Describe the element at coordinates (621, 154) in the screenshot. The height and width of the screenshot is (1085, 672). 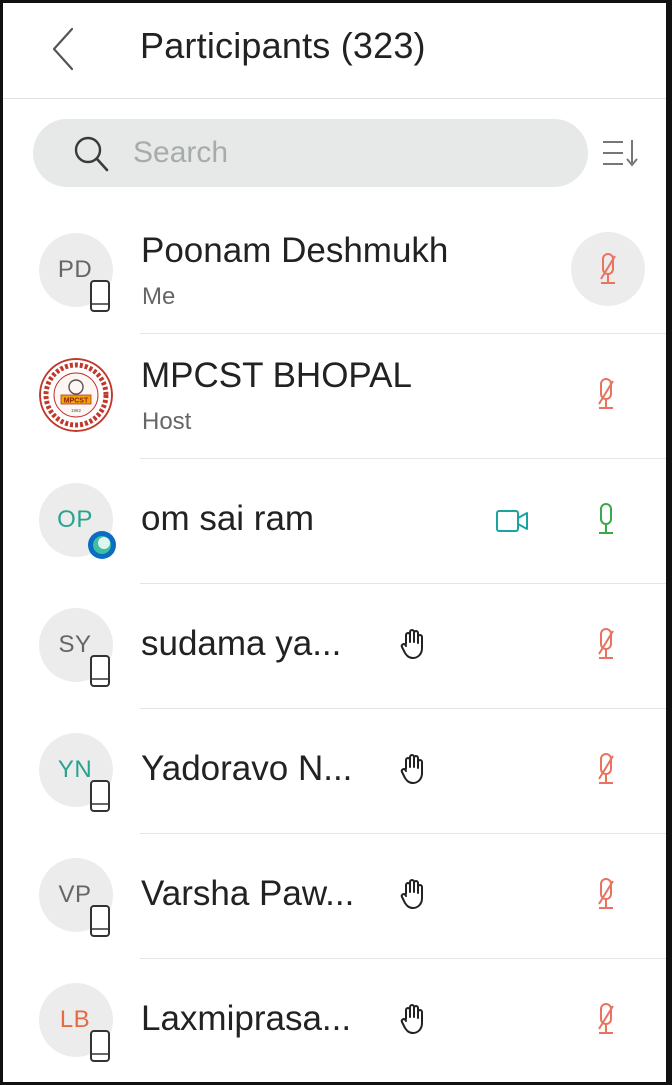
I see `sort-icon` at that location.